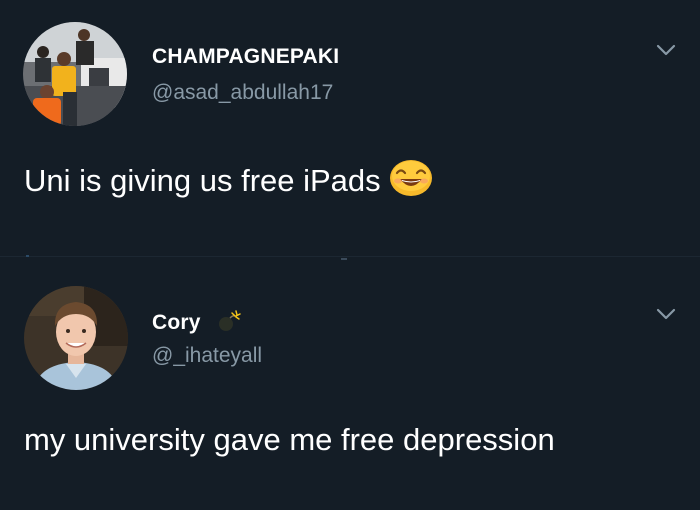 This screenshot has width=700, height=510. I want to click on display-name: Cory, so click(176, 323).